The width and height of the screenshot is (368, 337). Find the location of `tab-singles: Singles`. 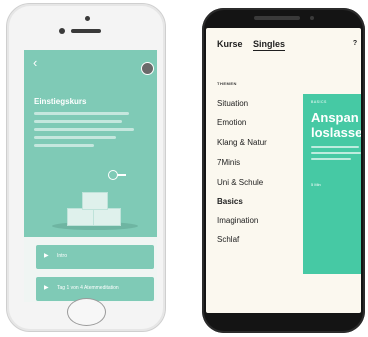

tab-singles: Singles is located at coordinates (269, 45).